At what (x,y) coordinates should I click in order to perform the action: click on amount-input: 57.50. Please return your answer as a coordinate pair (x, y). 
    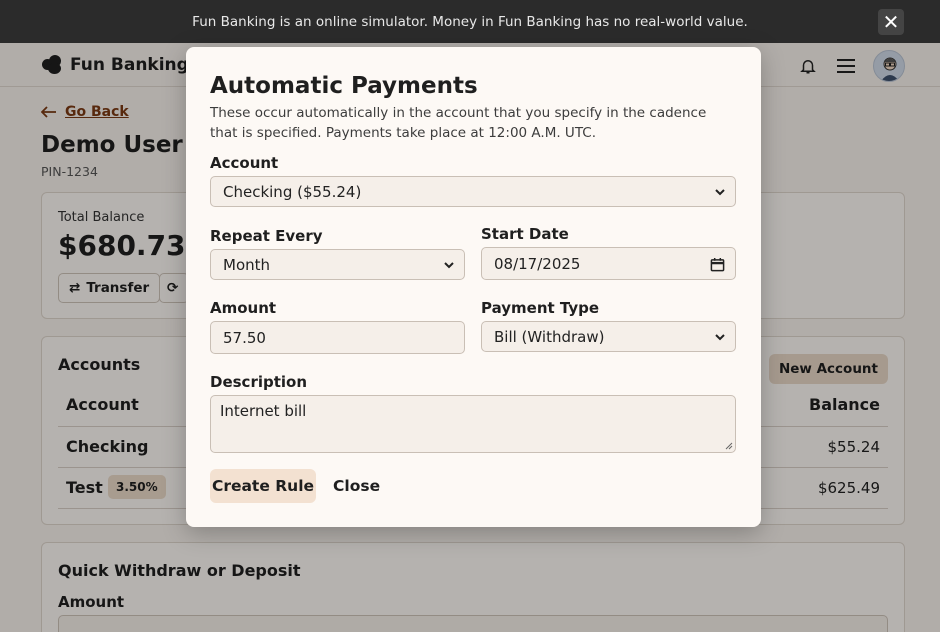
    Looking at the image, I should click on (337, 337).